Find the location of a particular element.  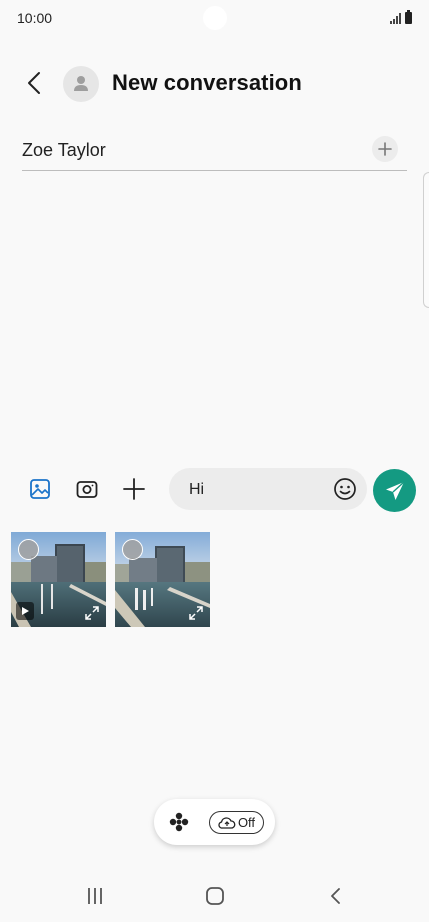

person-icon is located at coordinates (81, 83).